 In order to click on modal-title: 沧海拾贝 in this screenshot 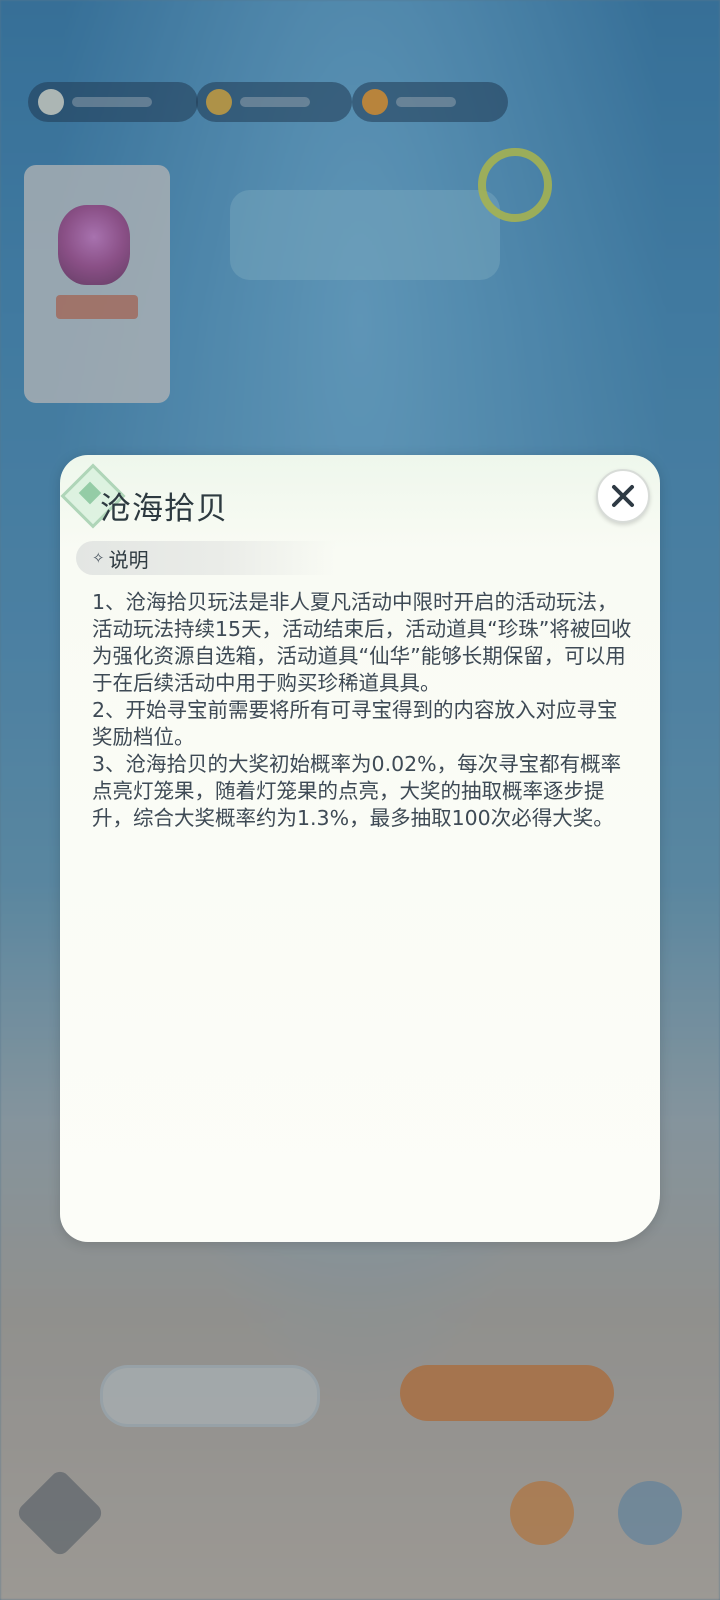, I will do `click(164, 509)`.